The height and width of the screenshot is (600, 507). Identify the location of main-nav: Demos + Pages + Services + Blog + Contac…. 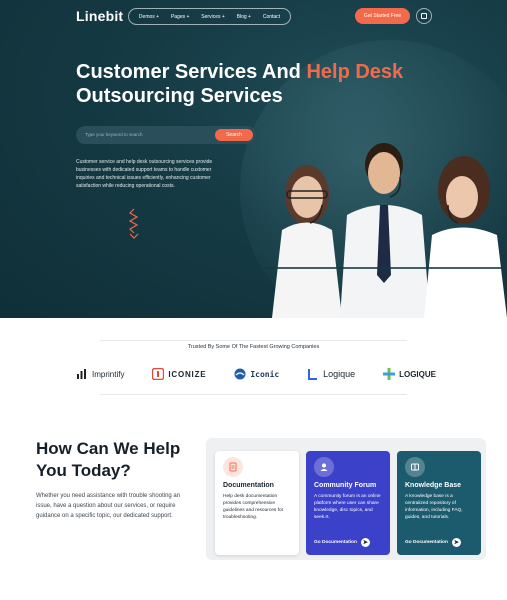
(209, 16).